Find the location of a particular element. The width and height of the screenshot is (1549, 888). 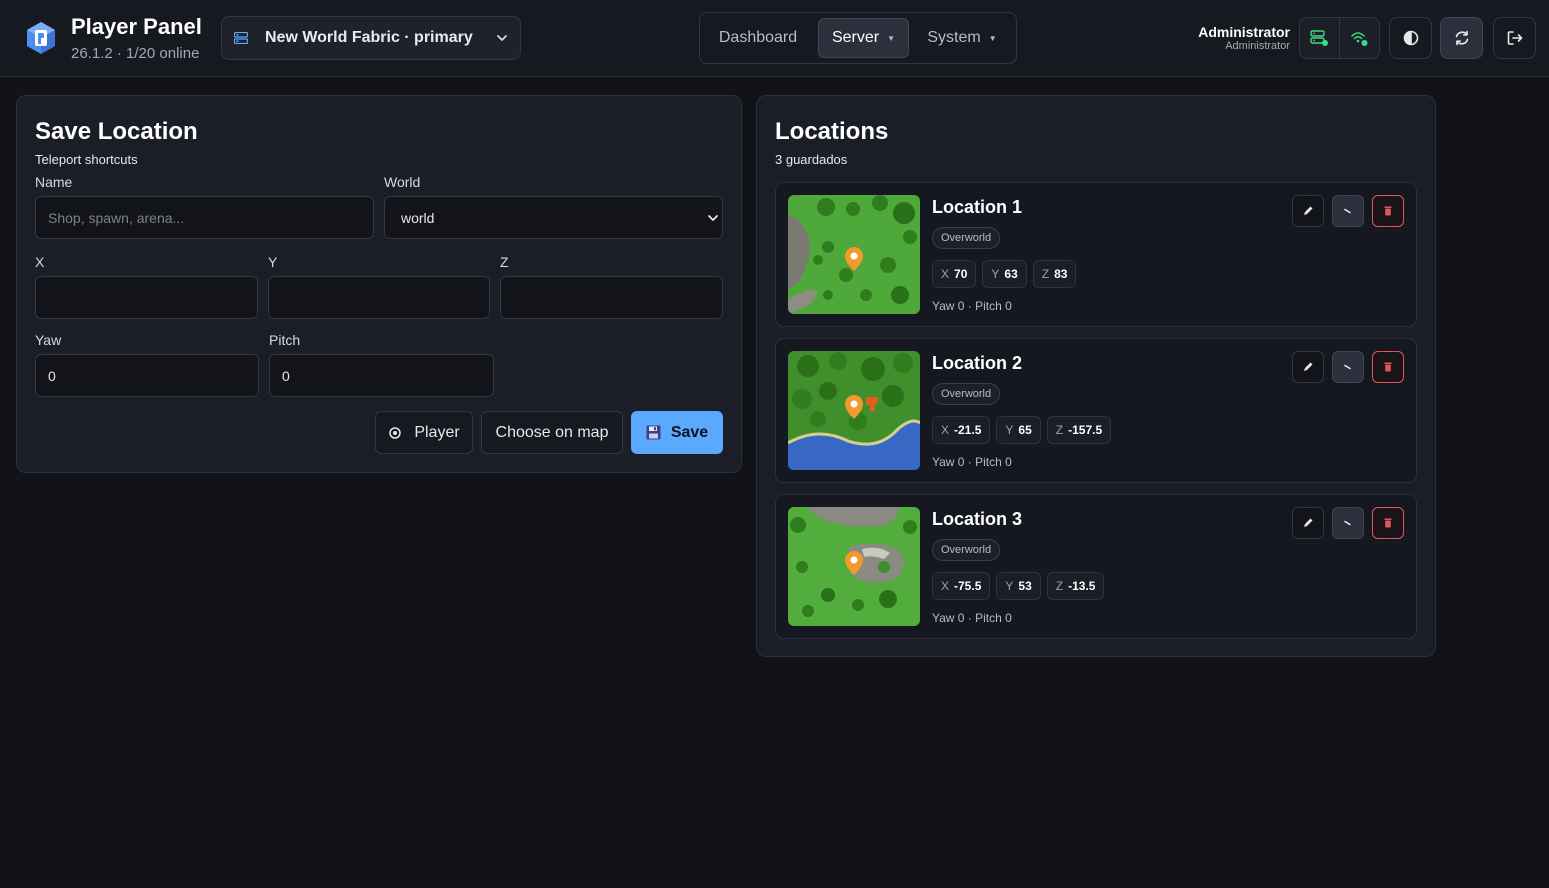

theme-icon is located at coordinates (1410, 38).